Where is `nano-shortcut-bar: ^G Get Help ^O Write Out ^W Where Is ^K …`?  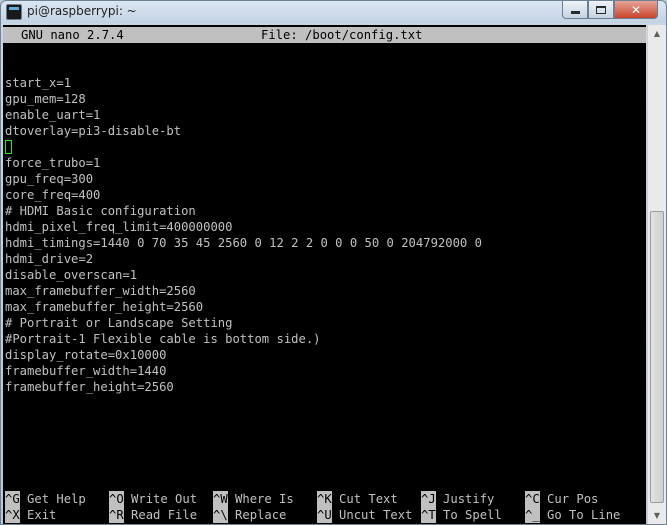
nano-shortcut-bar: ^G Get Help ^O Write Out ^W Where Is ^K … is located at coordinates (324, 507).